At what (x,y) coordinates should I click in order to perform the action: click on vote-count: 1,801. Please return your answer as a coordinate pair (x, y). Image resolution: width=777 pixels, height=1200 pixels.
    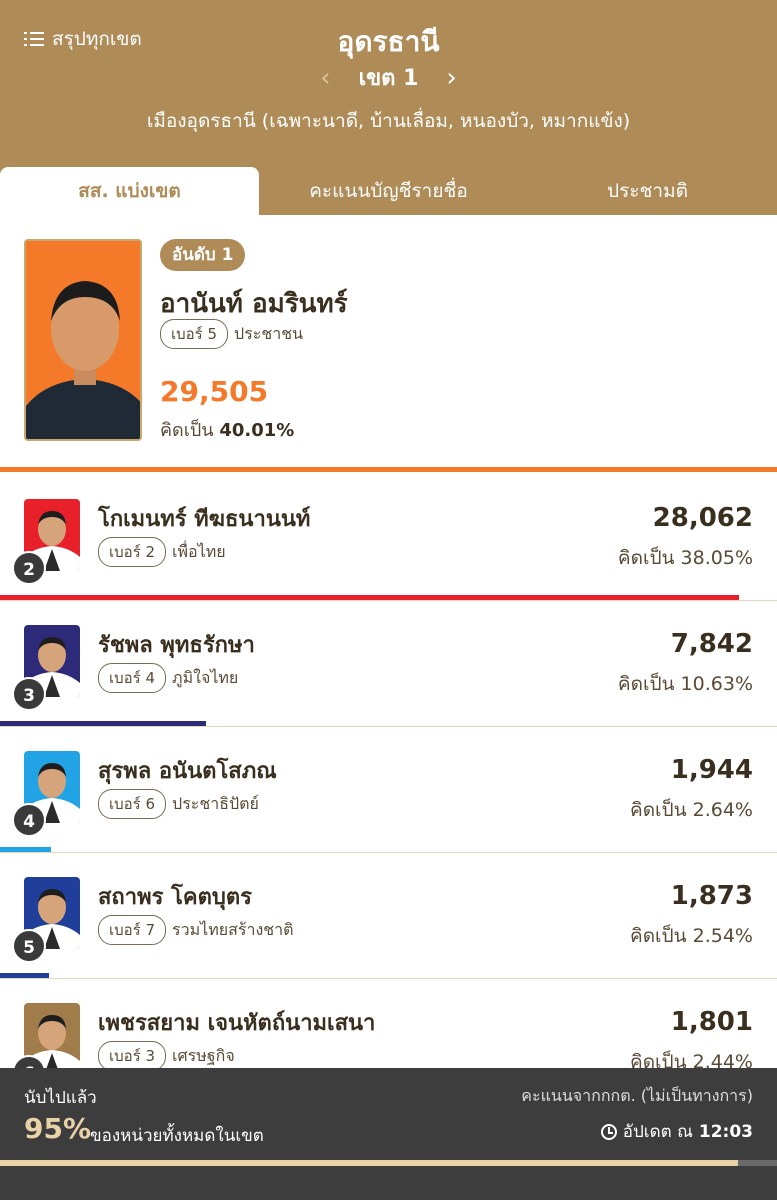
    Looking at the image, I should click on (711, 1022).